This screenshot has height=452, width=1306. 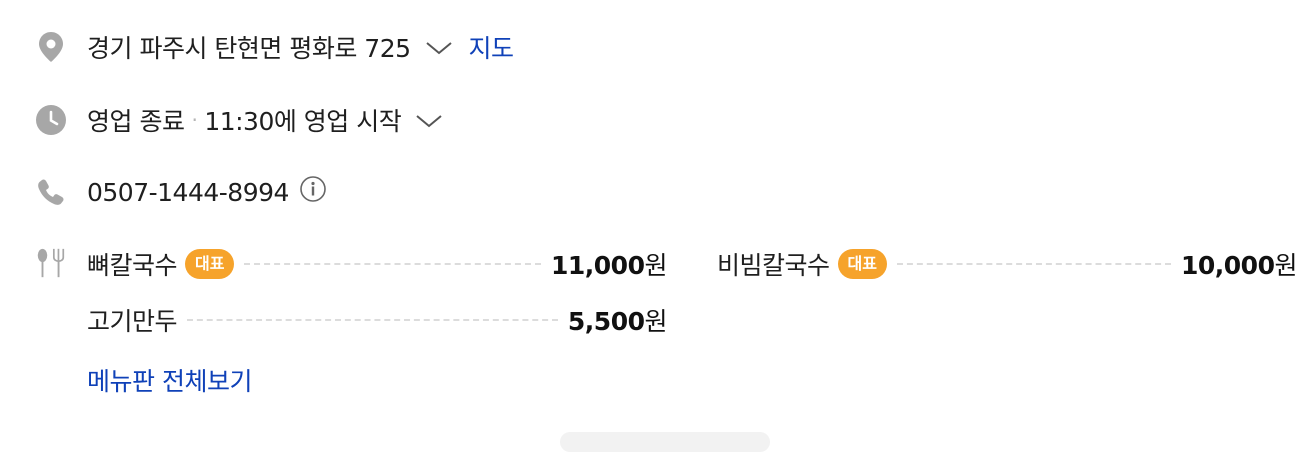 What do you see at coordinates (51, 120) in the screenshot?
I see `clock-icon` at bounding box center [51, 120].